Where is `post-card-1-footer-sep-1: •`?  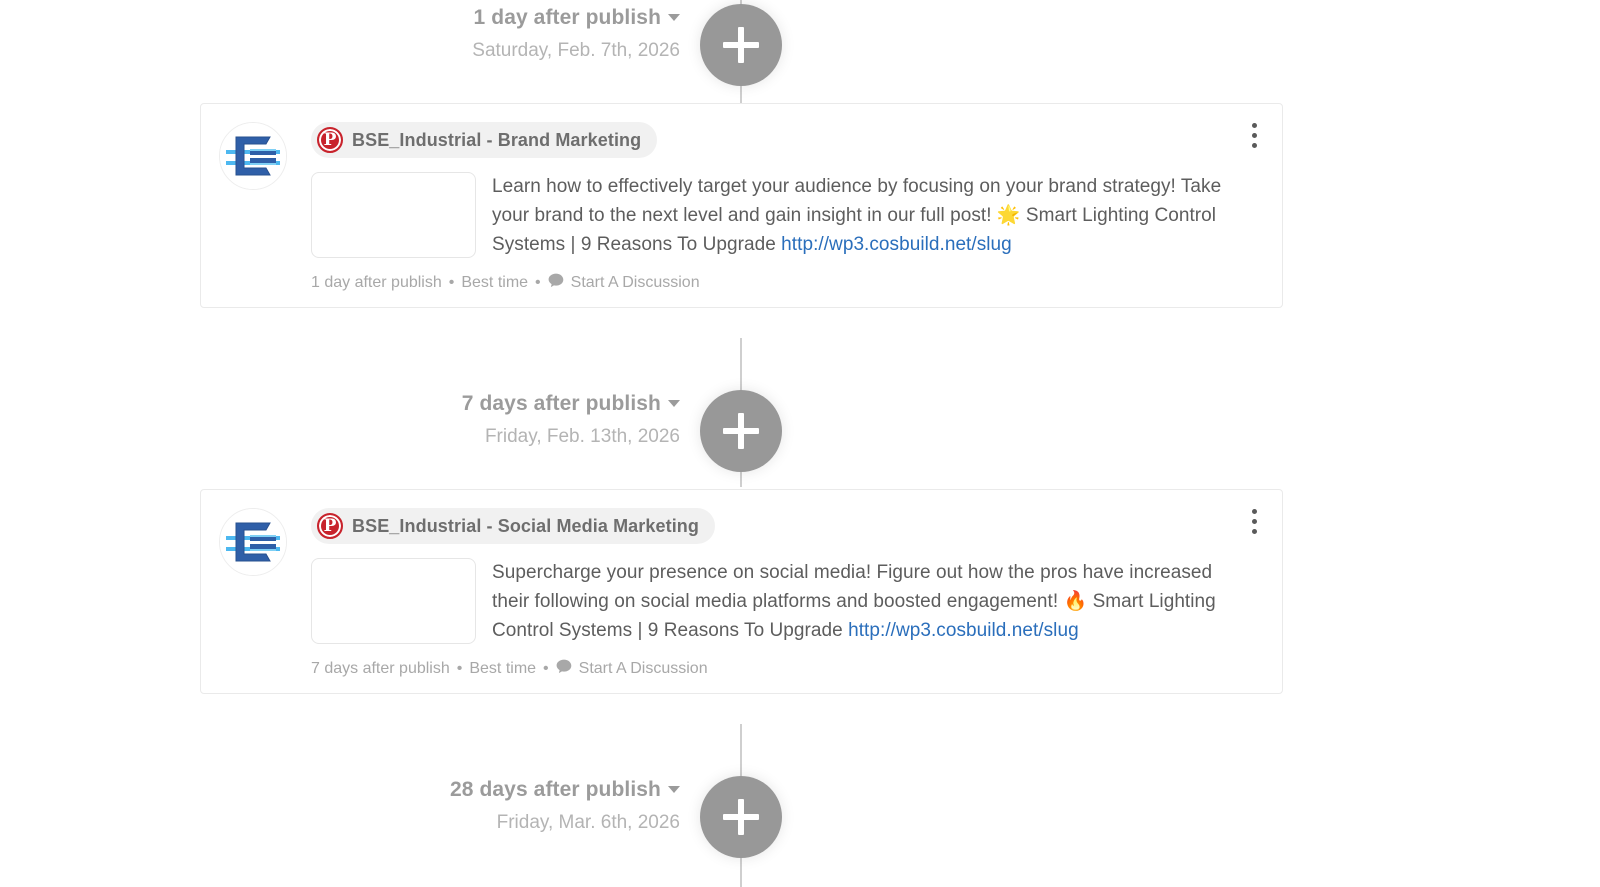 post-card-1-footer-sep-1: • is located at coordinates (451, 282).